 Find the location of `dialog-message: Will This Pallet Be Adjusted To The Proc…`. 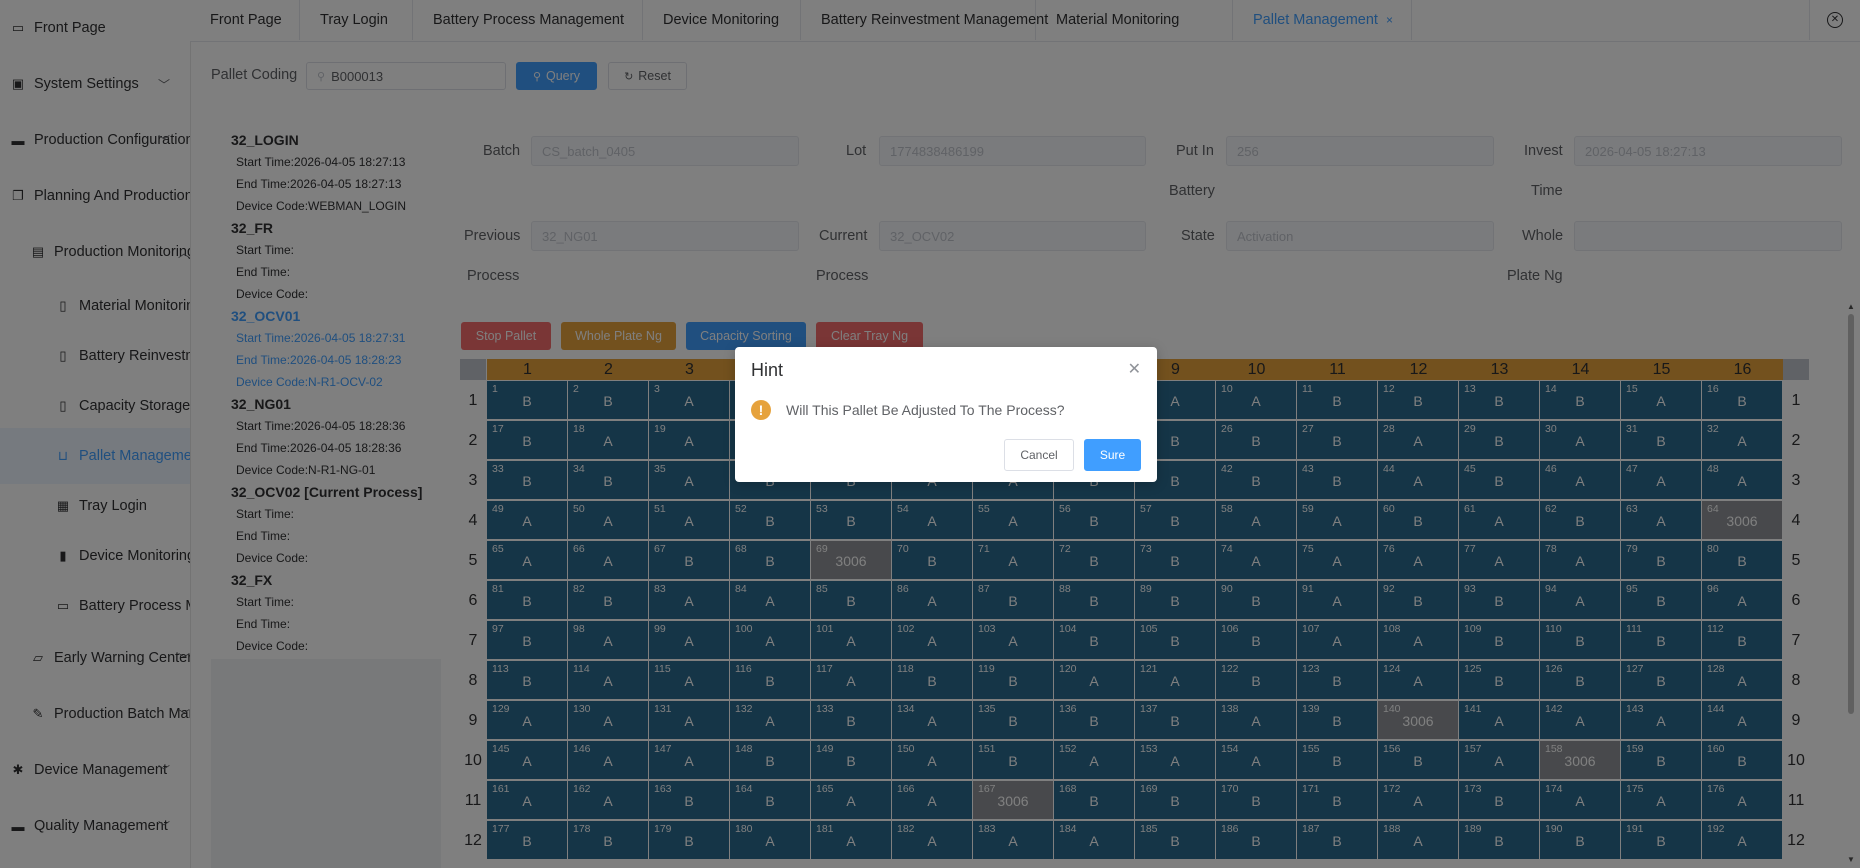

dialog-message: Will This Pallet Be Adjusted To The Proc… is located at coordinates (925, 410).